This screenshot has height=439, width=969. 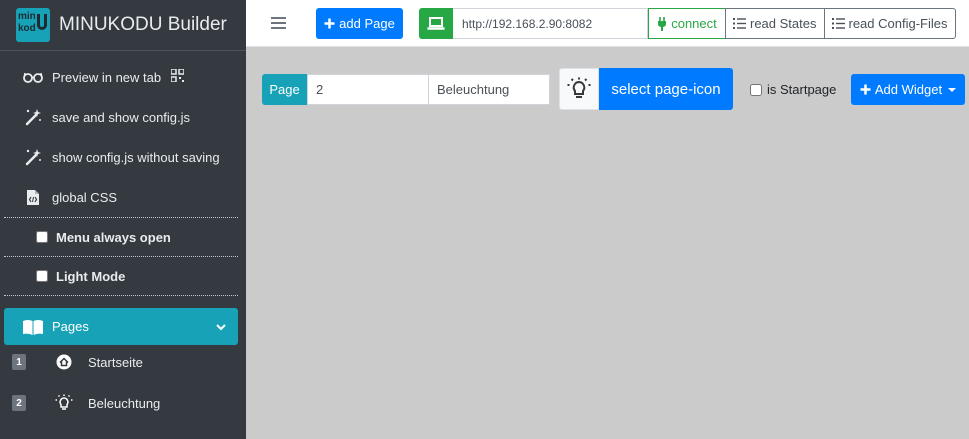 I want to click on sidebar-item-label: global CSS, so click(x=85, y=197).